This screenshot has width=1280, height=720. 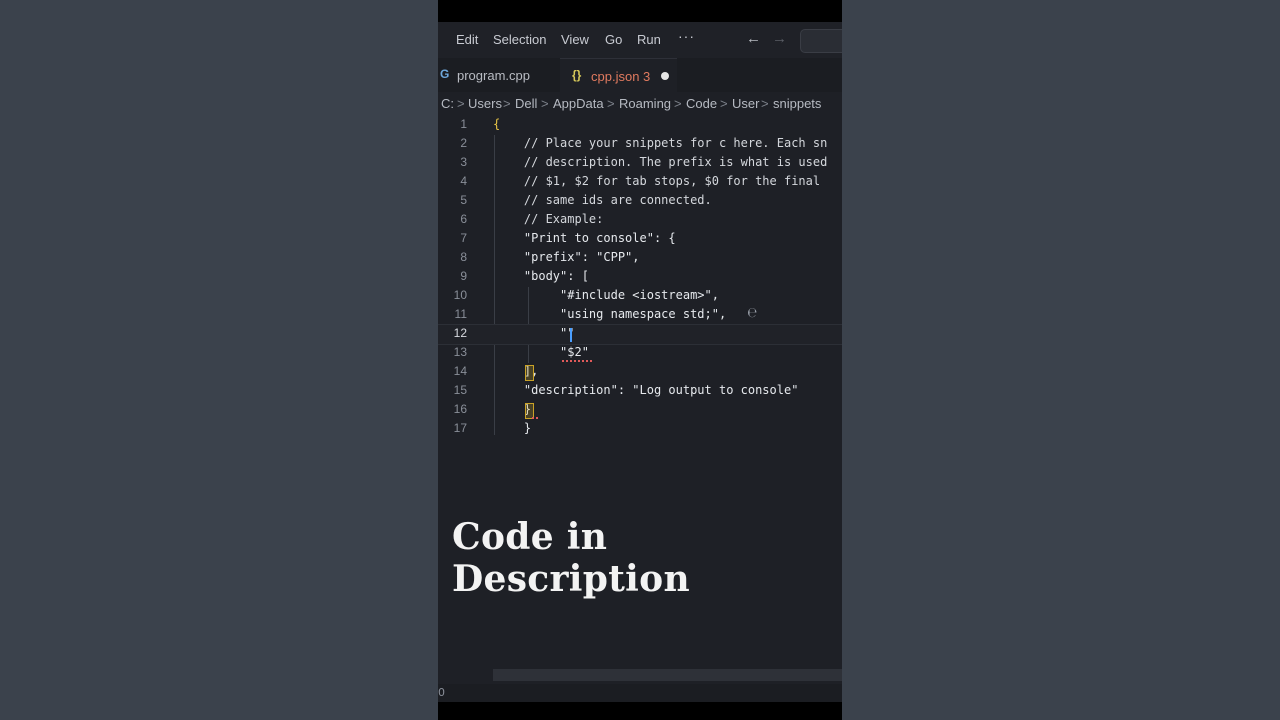 I want to click on cpp-file-icon: G, so click(x=445, y=74).